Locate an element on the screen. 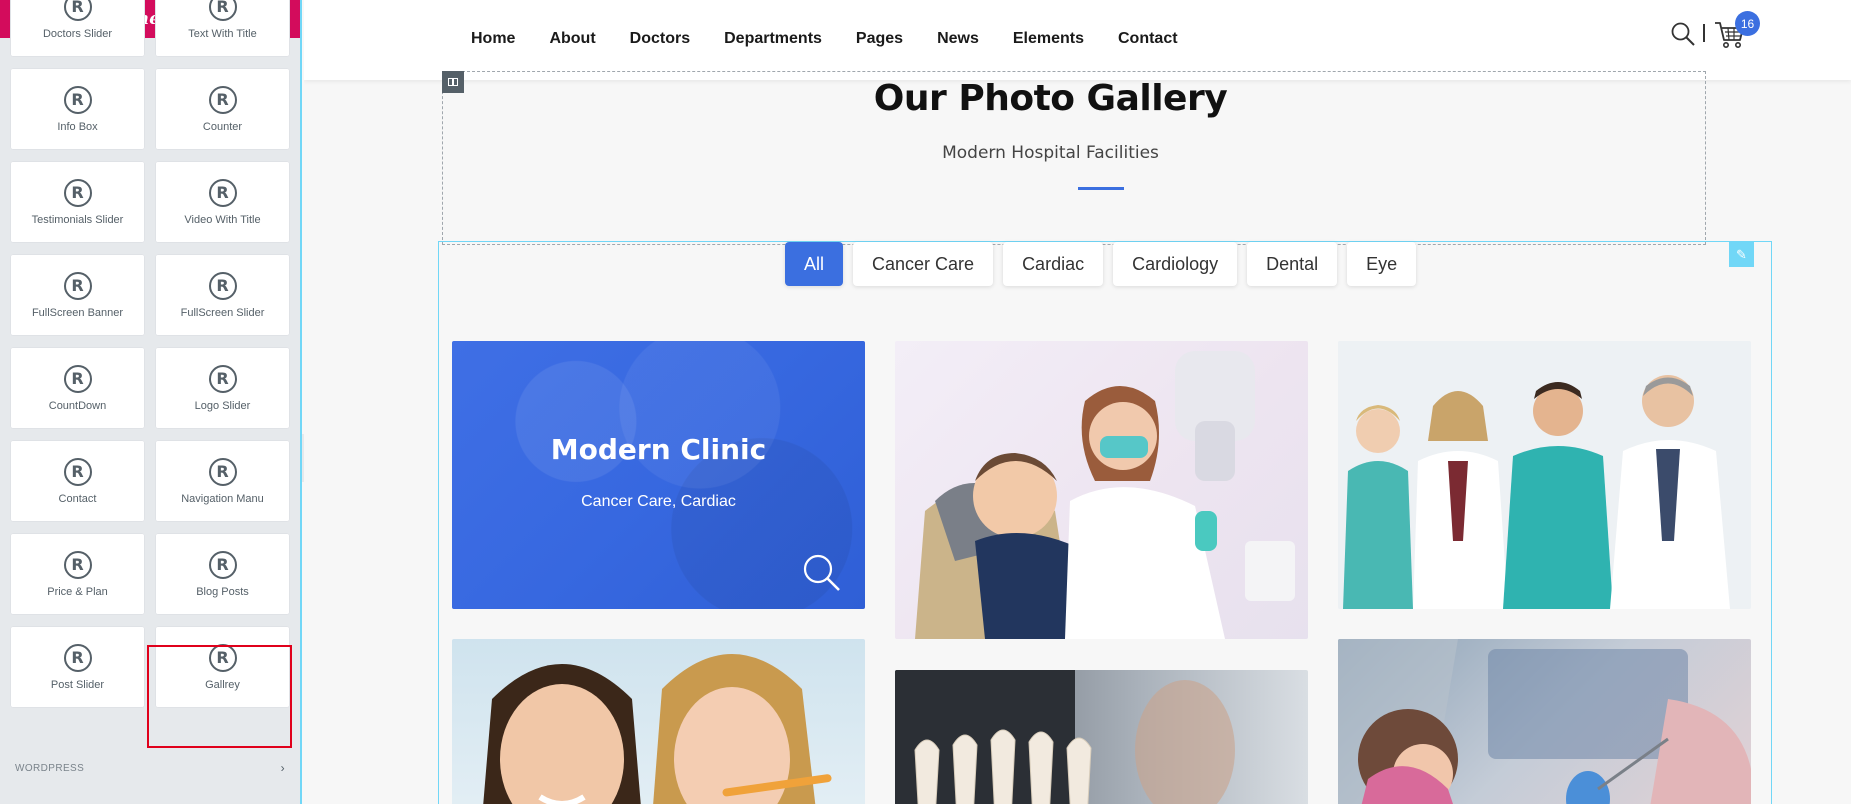 The image size is (1851, 804). dental-patient-image is located at coordinates (1105, 495).